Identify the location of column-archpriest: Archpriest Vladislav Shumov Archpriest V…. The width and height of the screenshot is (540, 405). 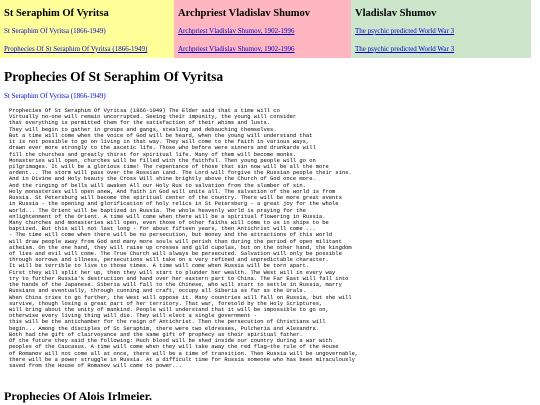
(262, 29).